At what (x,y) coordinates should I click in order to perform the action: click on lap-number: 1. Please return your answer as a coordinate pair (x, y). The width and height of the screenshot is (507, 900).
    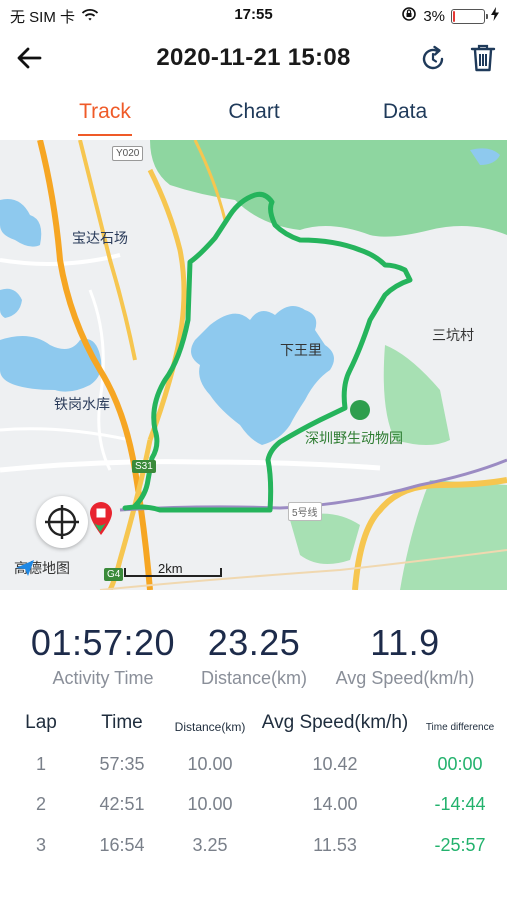
    Looking at the image, I should click on (40, 764).